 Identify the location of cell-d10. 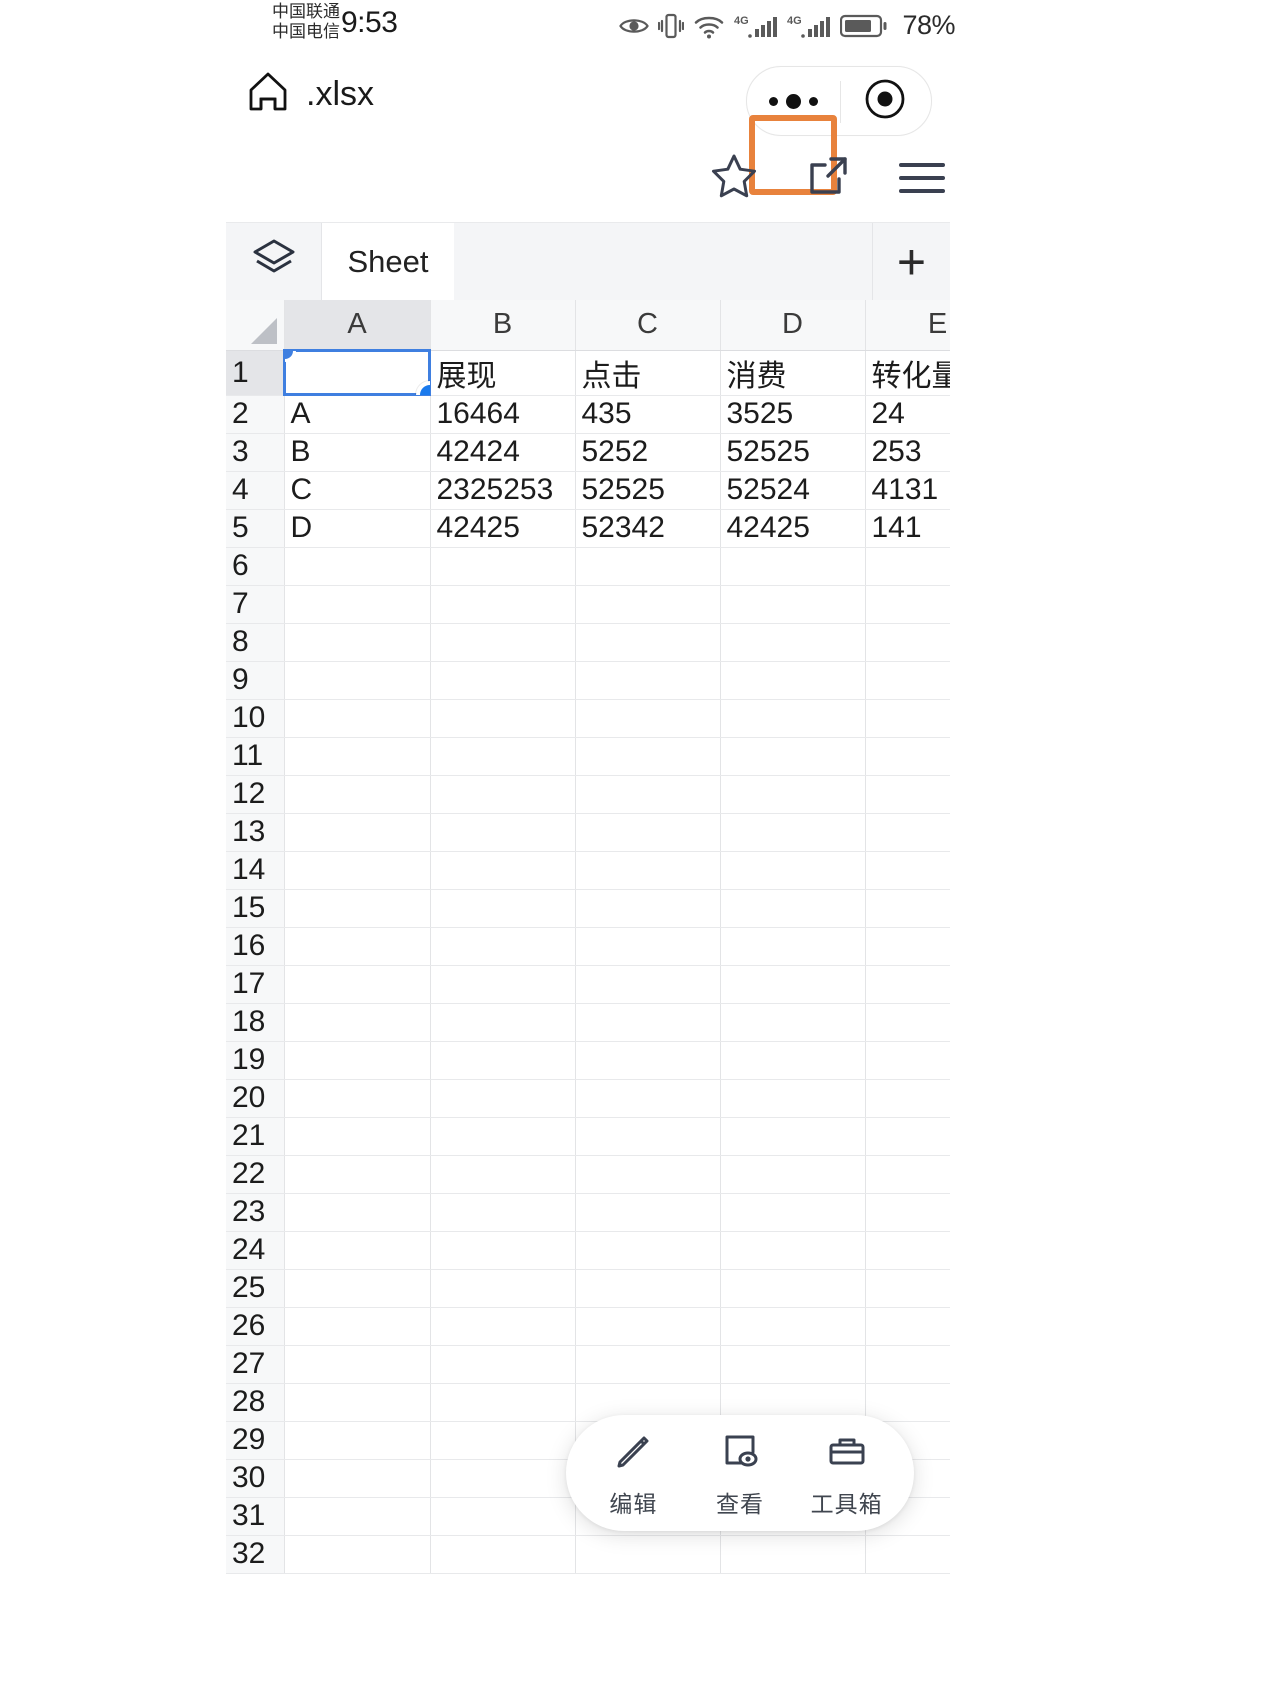
(793, 718).